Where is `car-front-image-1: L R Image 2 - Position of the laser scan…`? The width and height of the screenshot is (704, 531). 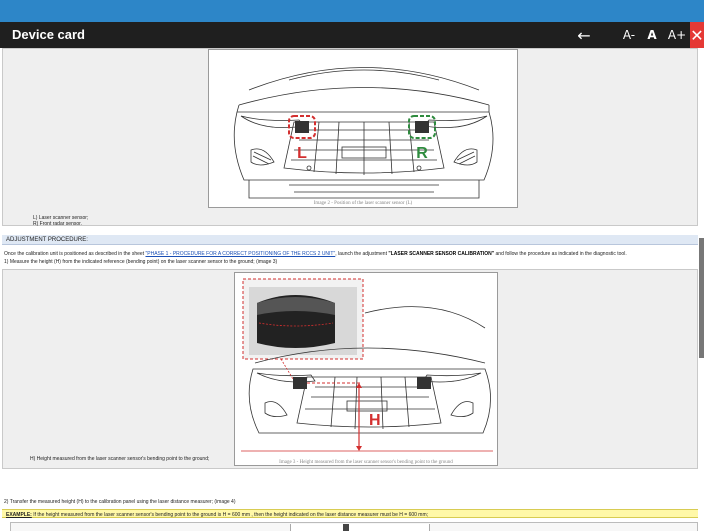
car-front-image-1: L R Image 2 - Position of the laser scan… is located at coordinates (363, 128).